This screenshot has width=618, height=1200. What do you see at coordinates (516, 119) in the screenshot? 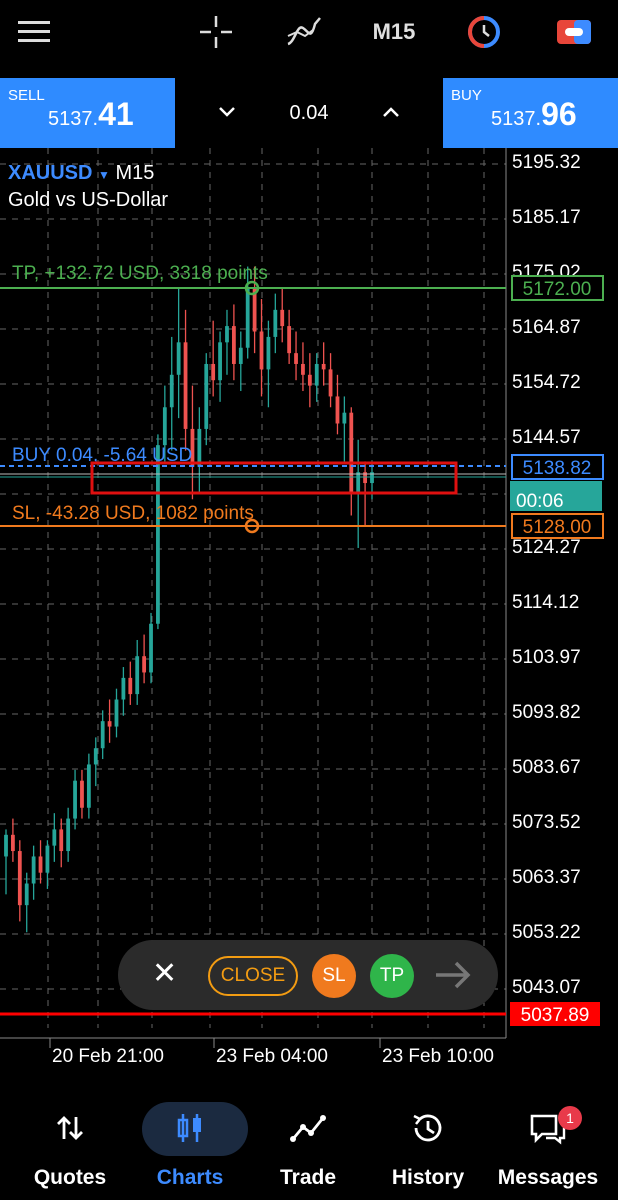
I see `buy-price-main: 5137.` at bounding box center [516, 119].